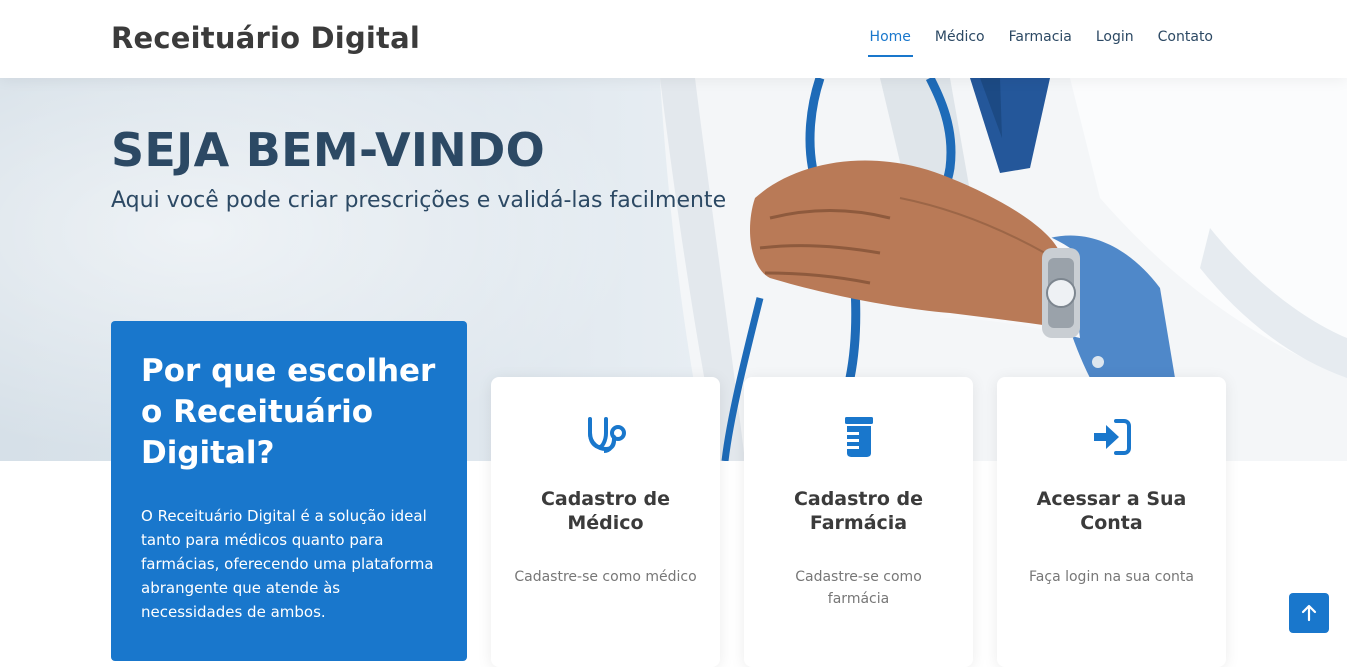 The height and width of the screenshot is (667, 1347). I want to click on stethoscope-icon, so click(605, 437).